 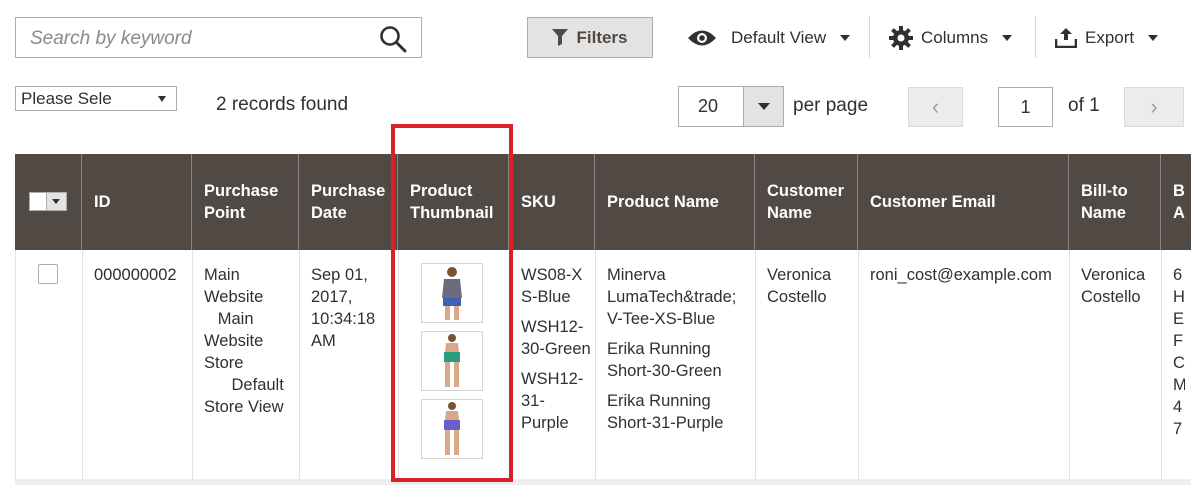 I want to click on export-dropdown: Export, so click(x=1107, y=37).